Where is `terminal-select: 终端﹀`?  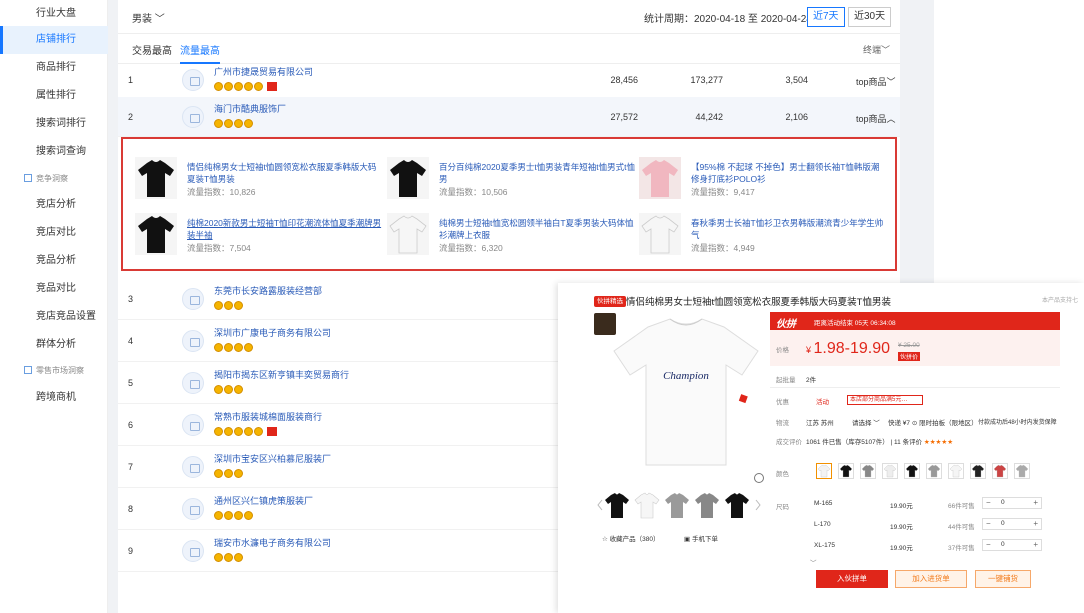 terminal-select: 终端﹀ is located at coordinates (876, 49).